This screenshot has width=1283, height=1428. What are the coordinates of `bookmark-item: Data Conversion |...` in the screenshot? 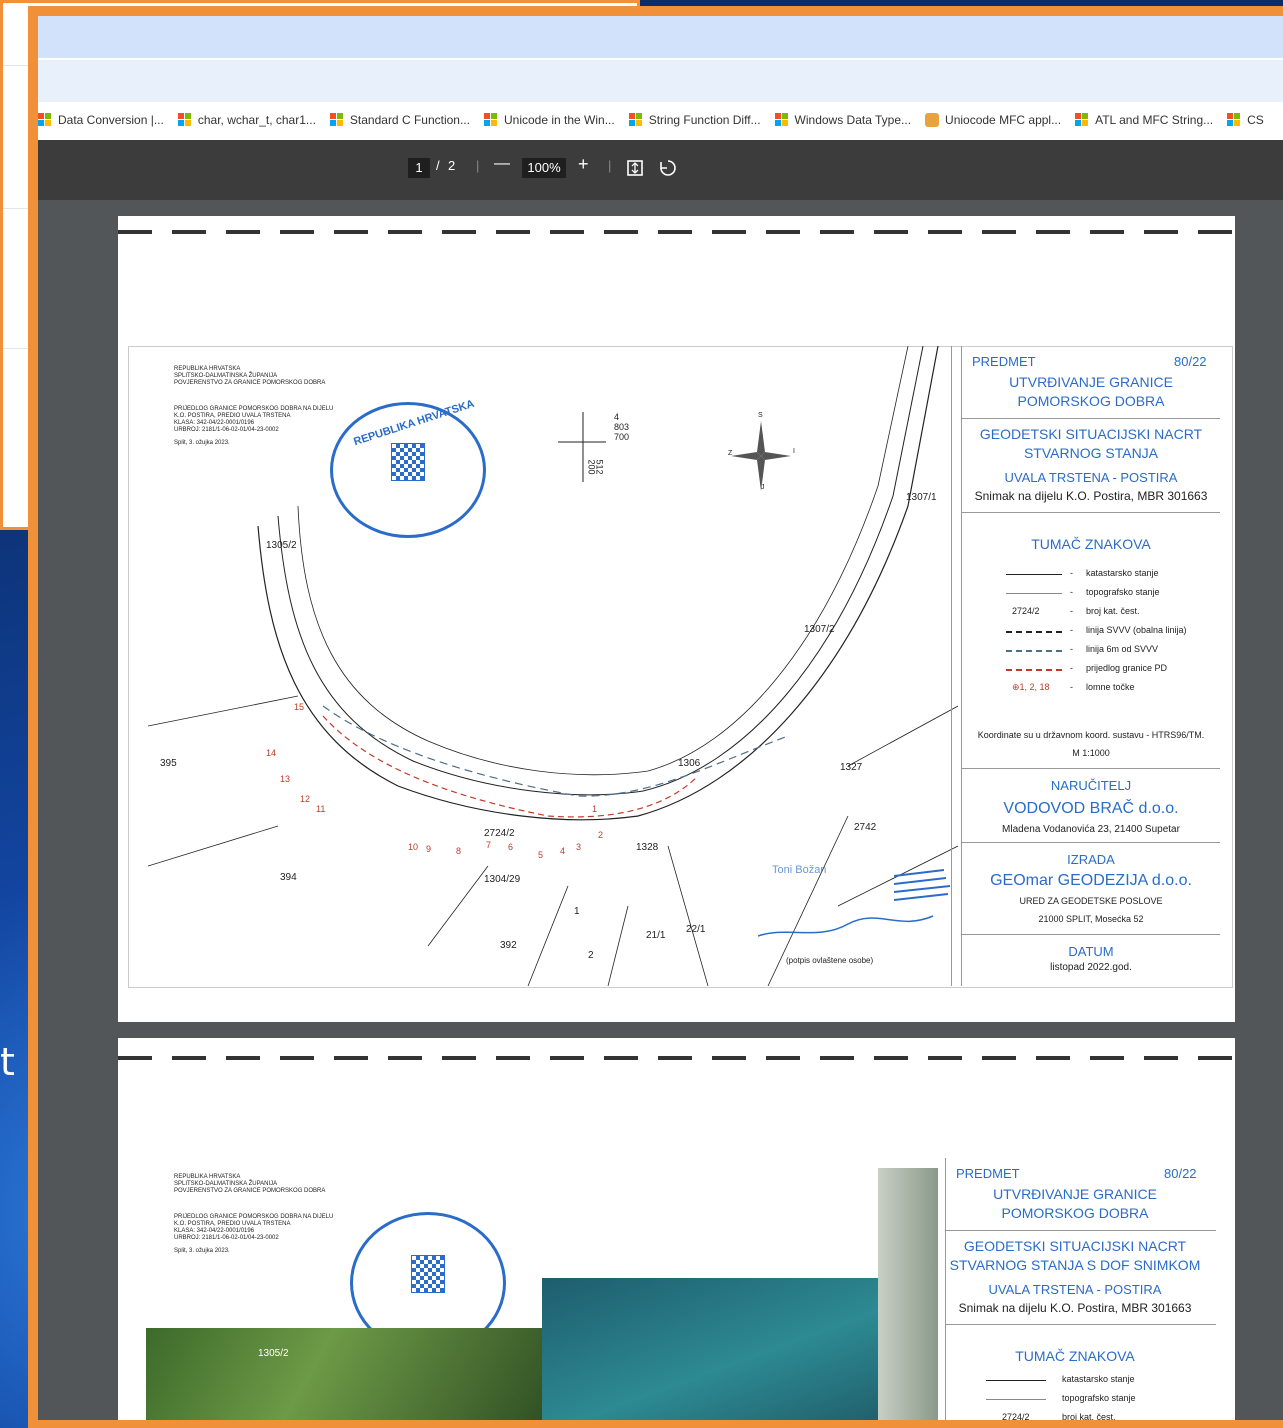 It's located at (101, 120).